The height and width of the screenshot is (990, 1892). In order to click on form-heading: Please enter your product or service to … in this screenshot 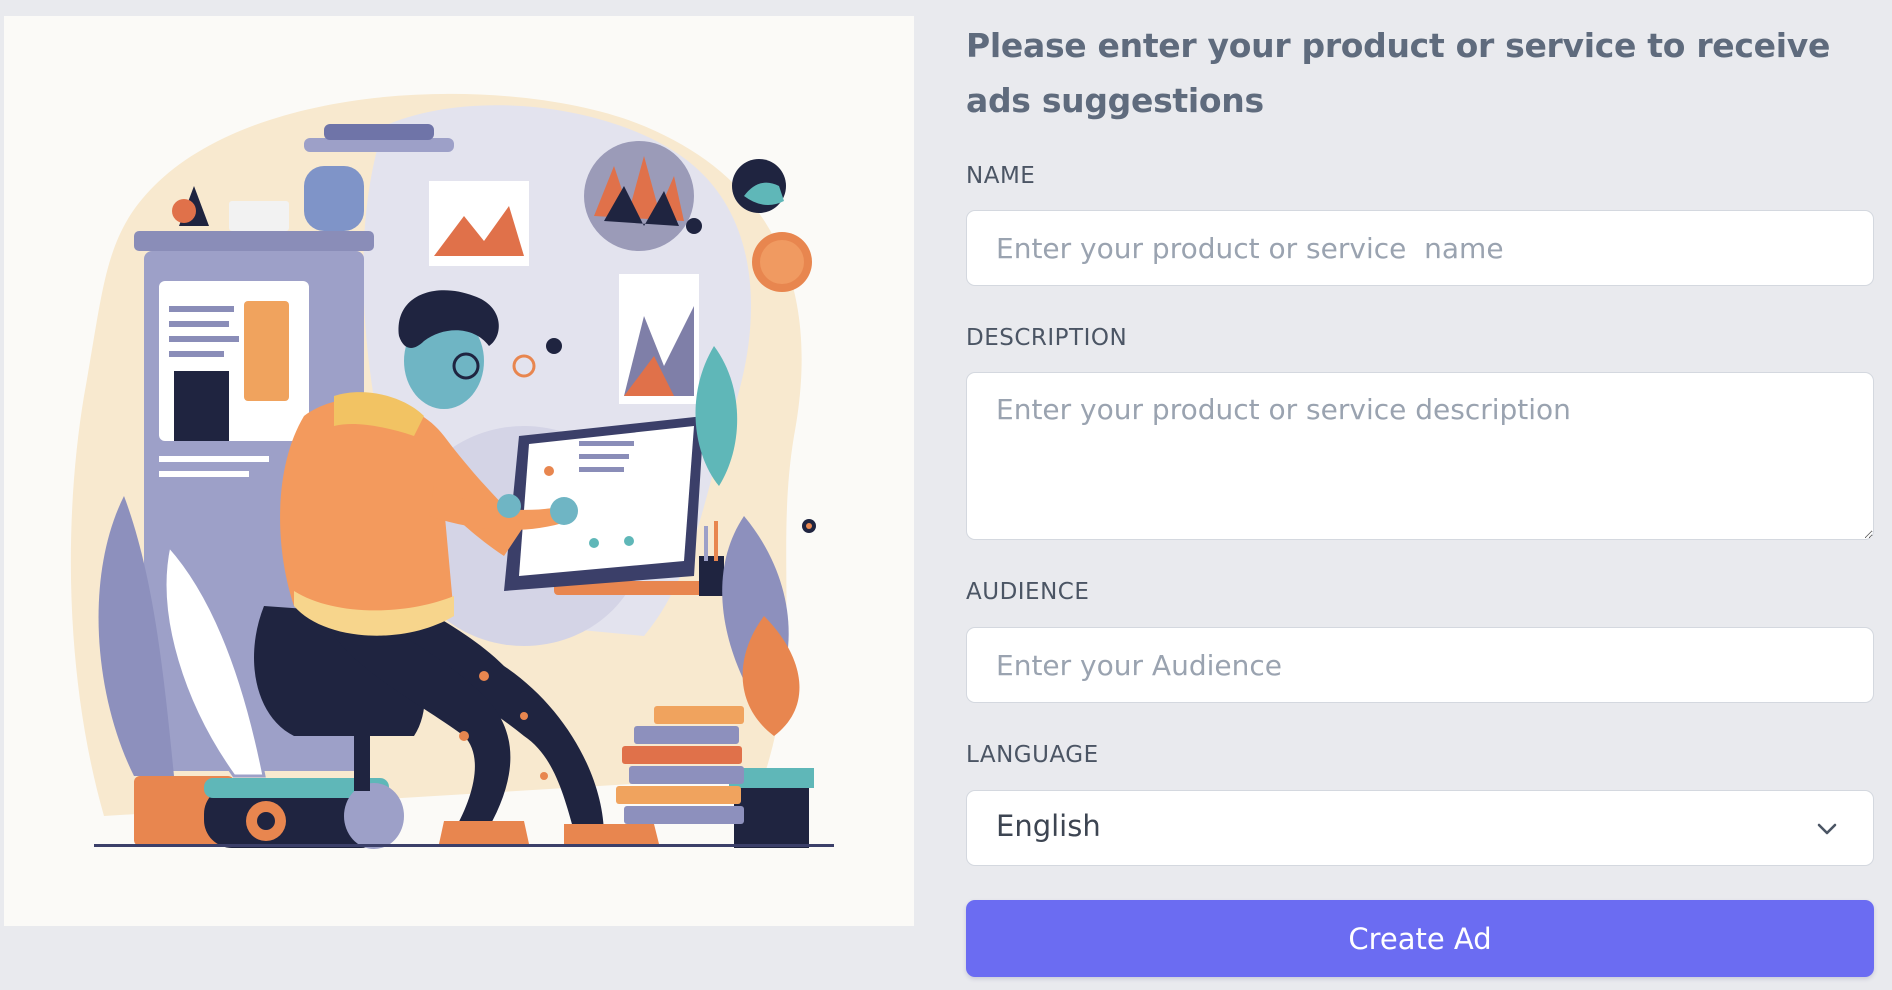, I will do `click(1398, 73)`.